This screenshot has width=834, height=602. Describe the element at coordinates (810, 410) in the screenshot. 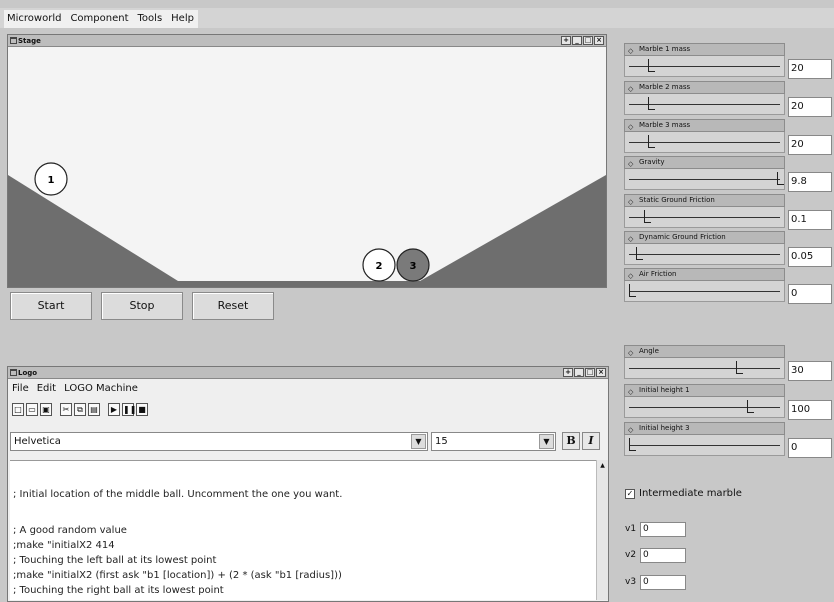

I see `slider-value-field: 100` at that location.